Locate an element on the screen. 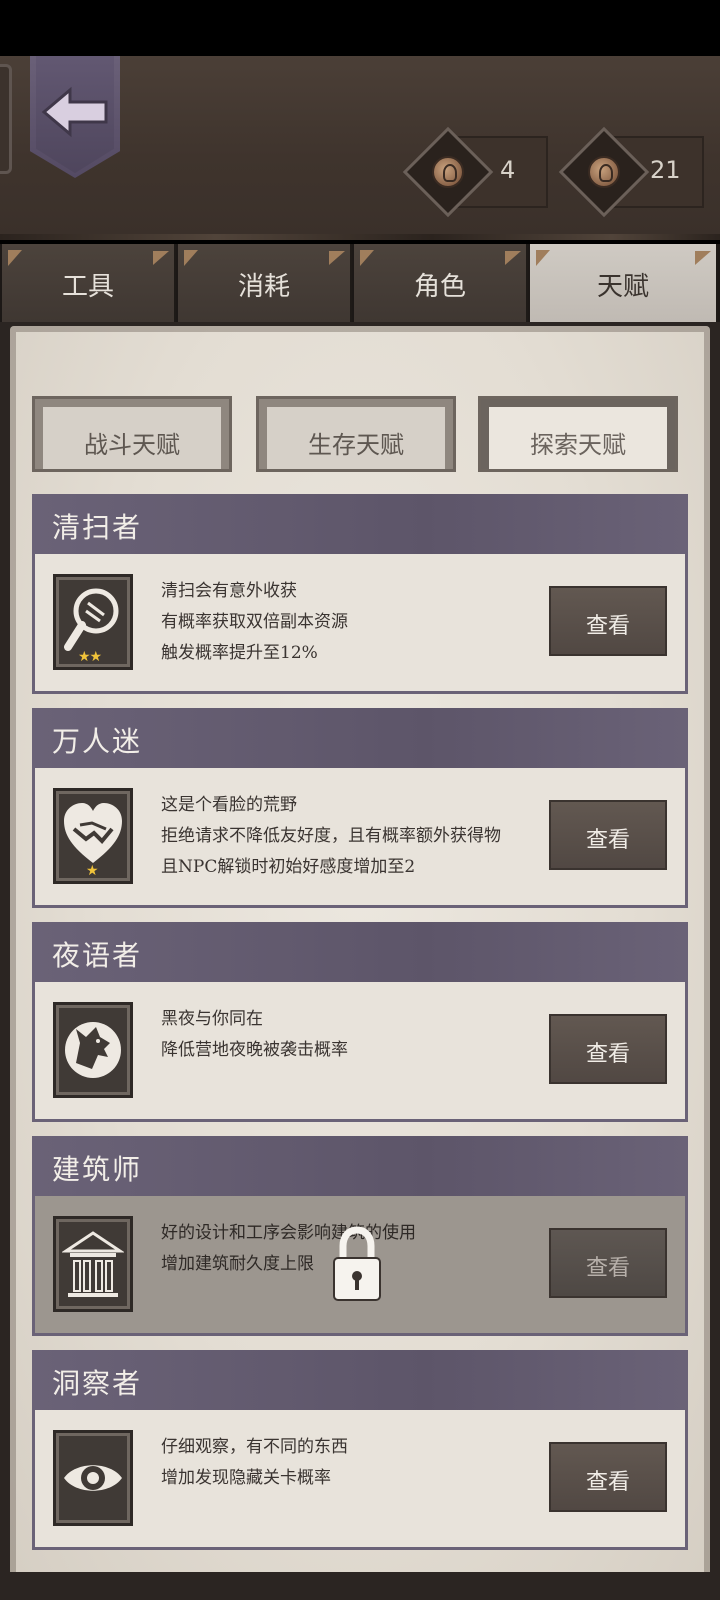 Image resolution: width=720 pixels, height=1600 pixels. tab-talents: 天赋 is located at coordinates (624, 283).